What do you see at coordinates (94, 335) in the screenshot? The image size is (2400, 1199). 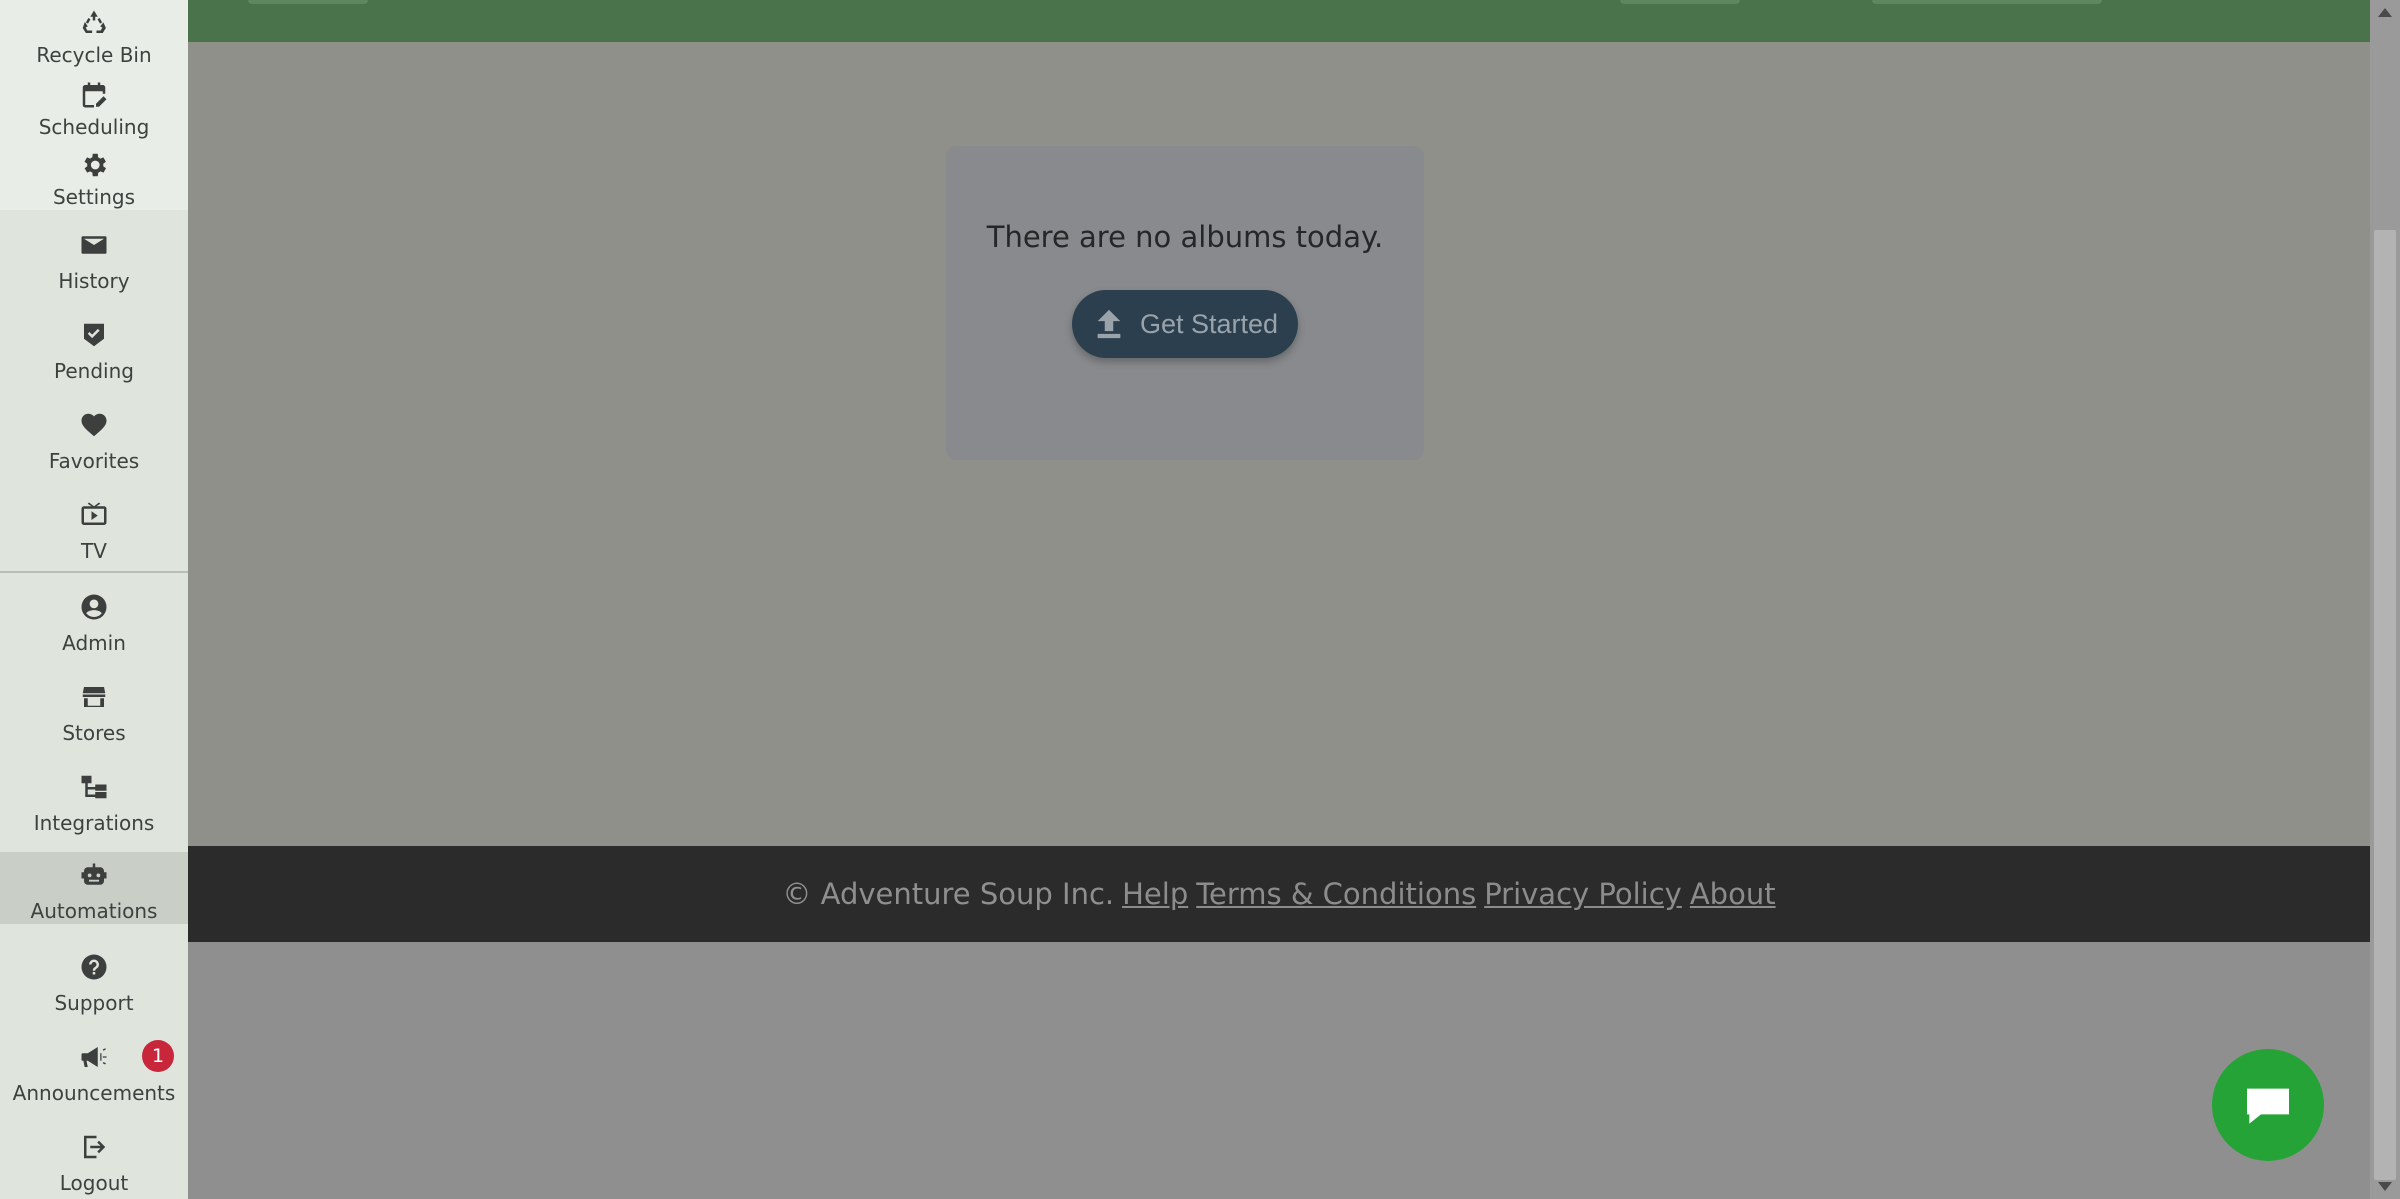 I see `shield-check-icon` at bounding box center [94, 335].